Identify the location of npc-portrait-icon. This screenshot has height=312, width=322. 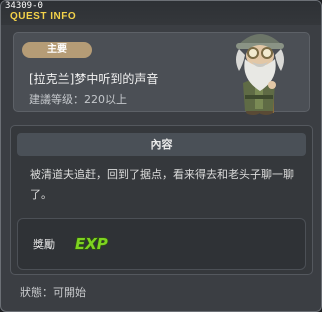
(260, 74).